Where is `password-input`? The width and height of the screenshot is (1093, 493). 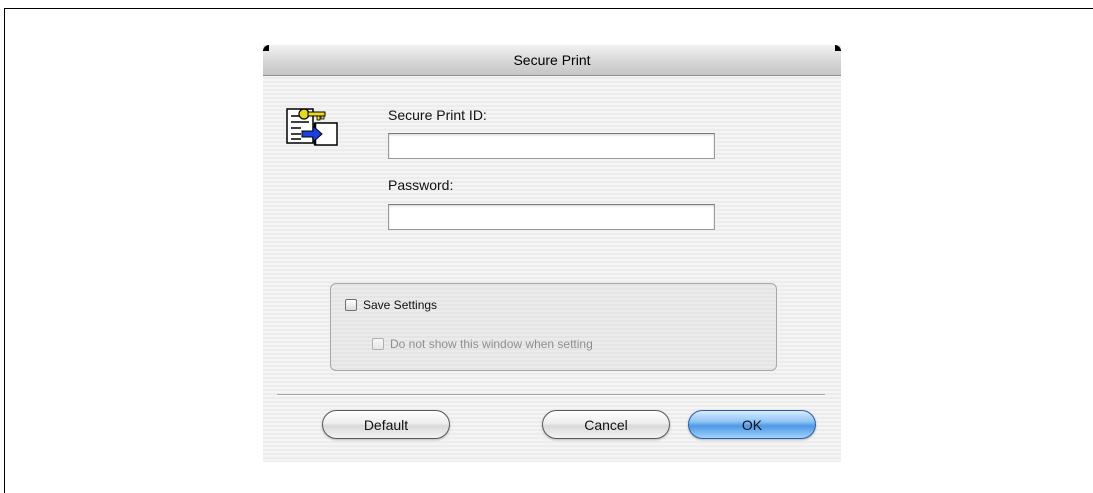
password-input is located at coordinates (551, 217).